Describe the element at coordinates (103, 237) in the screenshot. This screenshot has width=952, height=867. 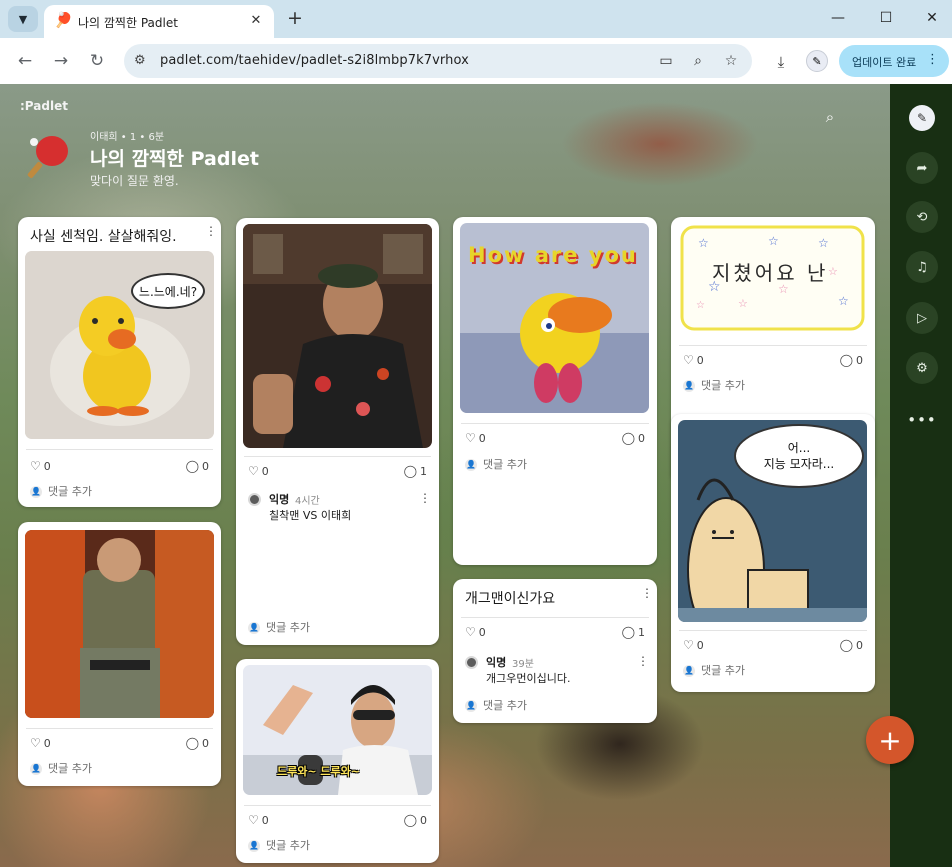
I see `post-title: 사실 센척임. 살살해줘잉.` at that location.